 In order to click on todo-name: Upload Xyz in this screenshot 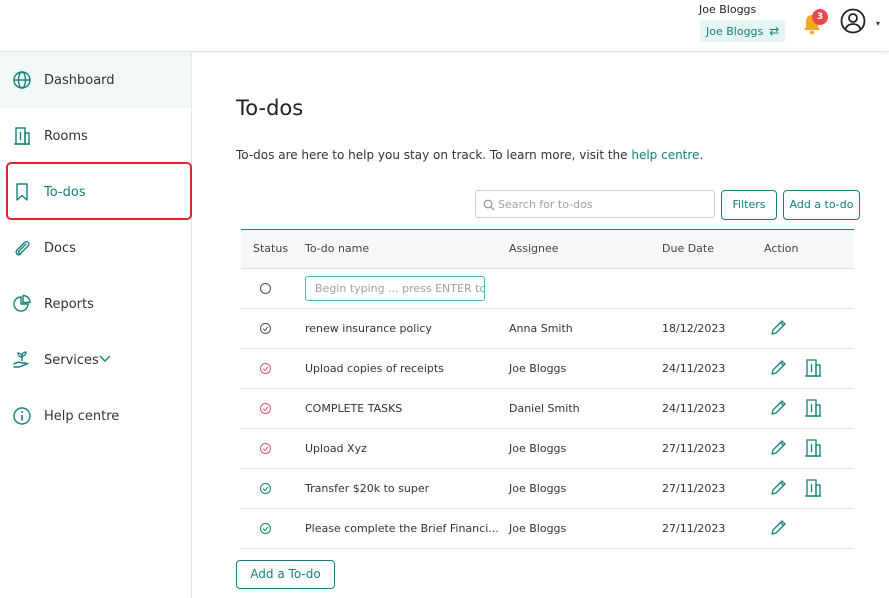, I will do `click(336, 448)`.